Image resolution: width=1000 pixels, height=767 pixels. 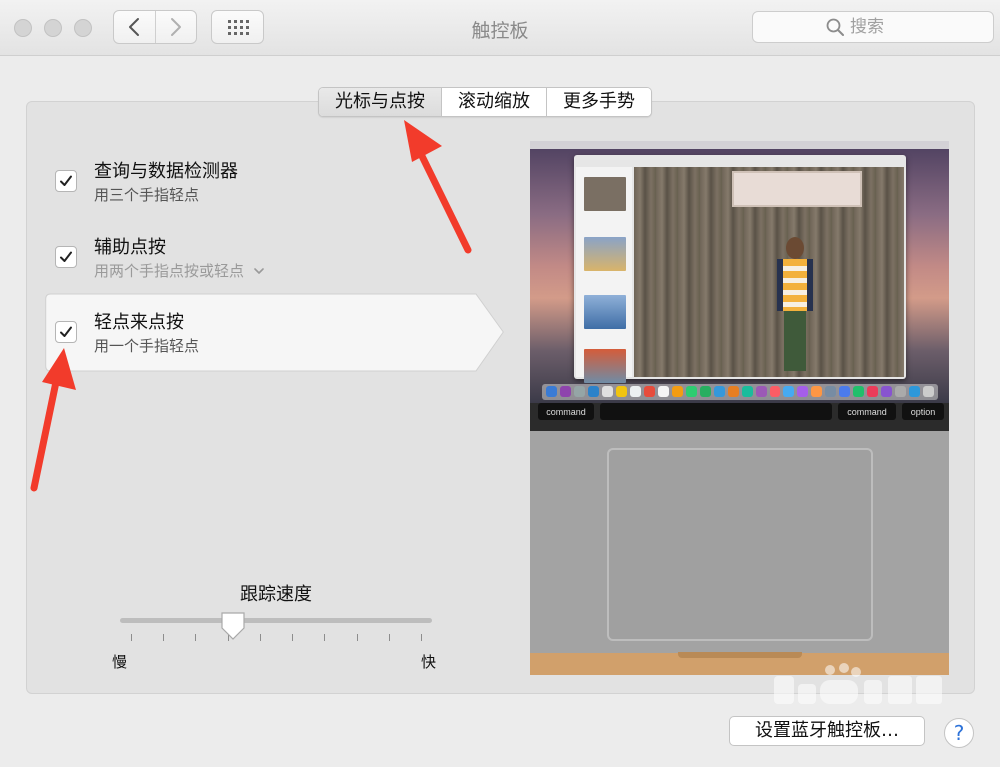 I want to click on tab-bar: 光标与点按 滚动缩放 更多手势, so click(x=485, y=102).